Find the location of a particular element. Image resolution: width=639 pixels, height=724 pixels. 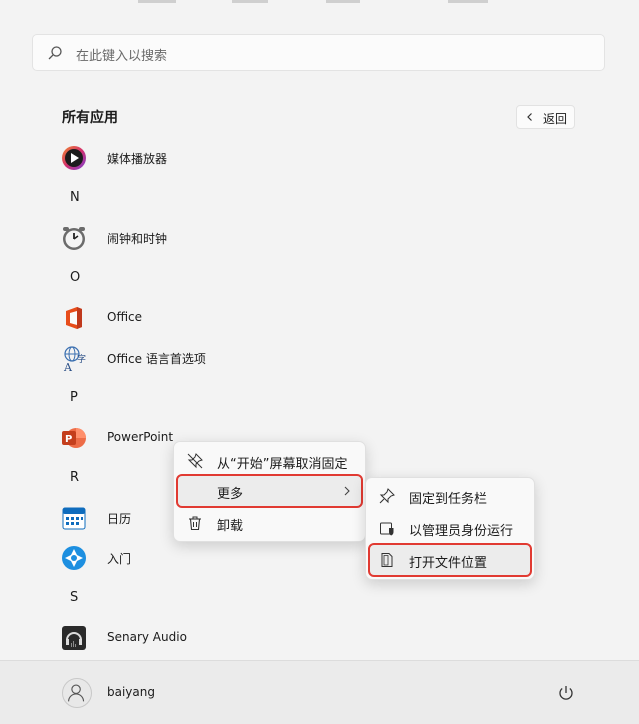

menu-item-label: 卸载 is located at coordinates (230, 526).